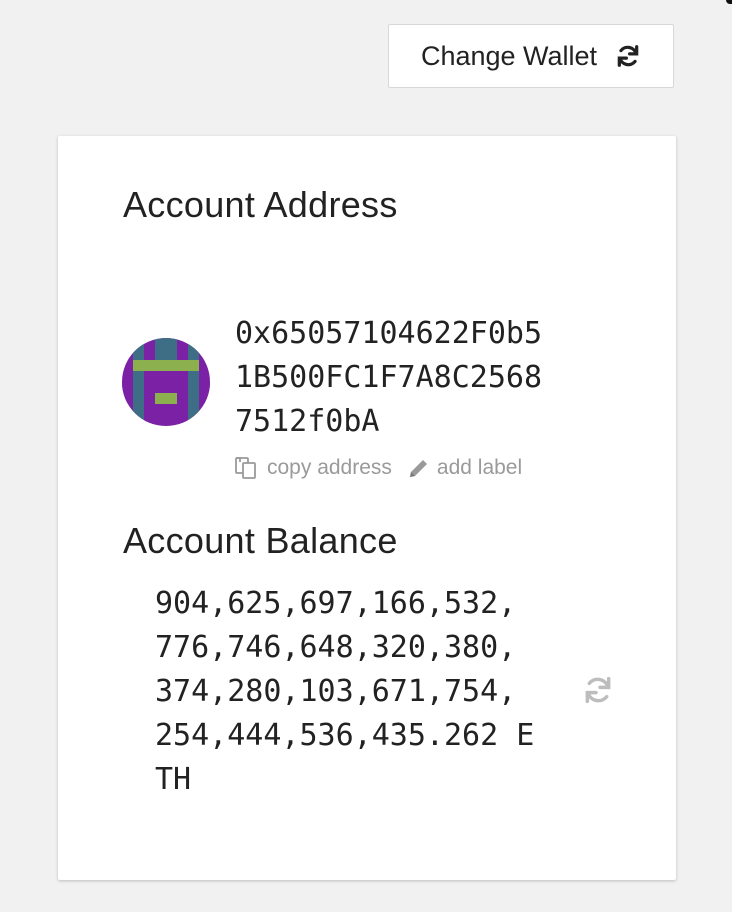  Describe the element at coordinates (166, 382) in the screenshot. I see `account-identicon` at that location.